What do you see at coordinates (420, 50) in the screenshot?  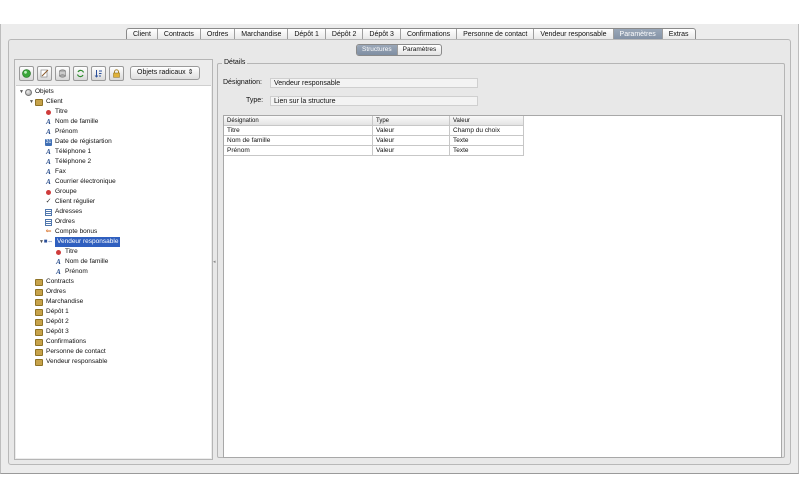 I see `subtab-param-tres: Paramètres` at bounding box center [420, 50].